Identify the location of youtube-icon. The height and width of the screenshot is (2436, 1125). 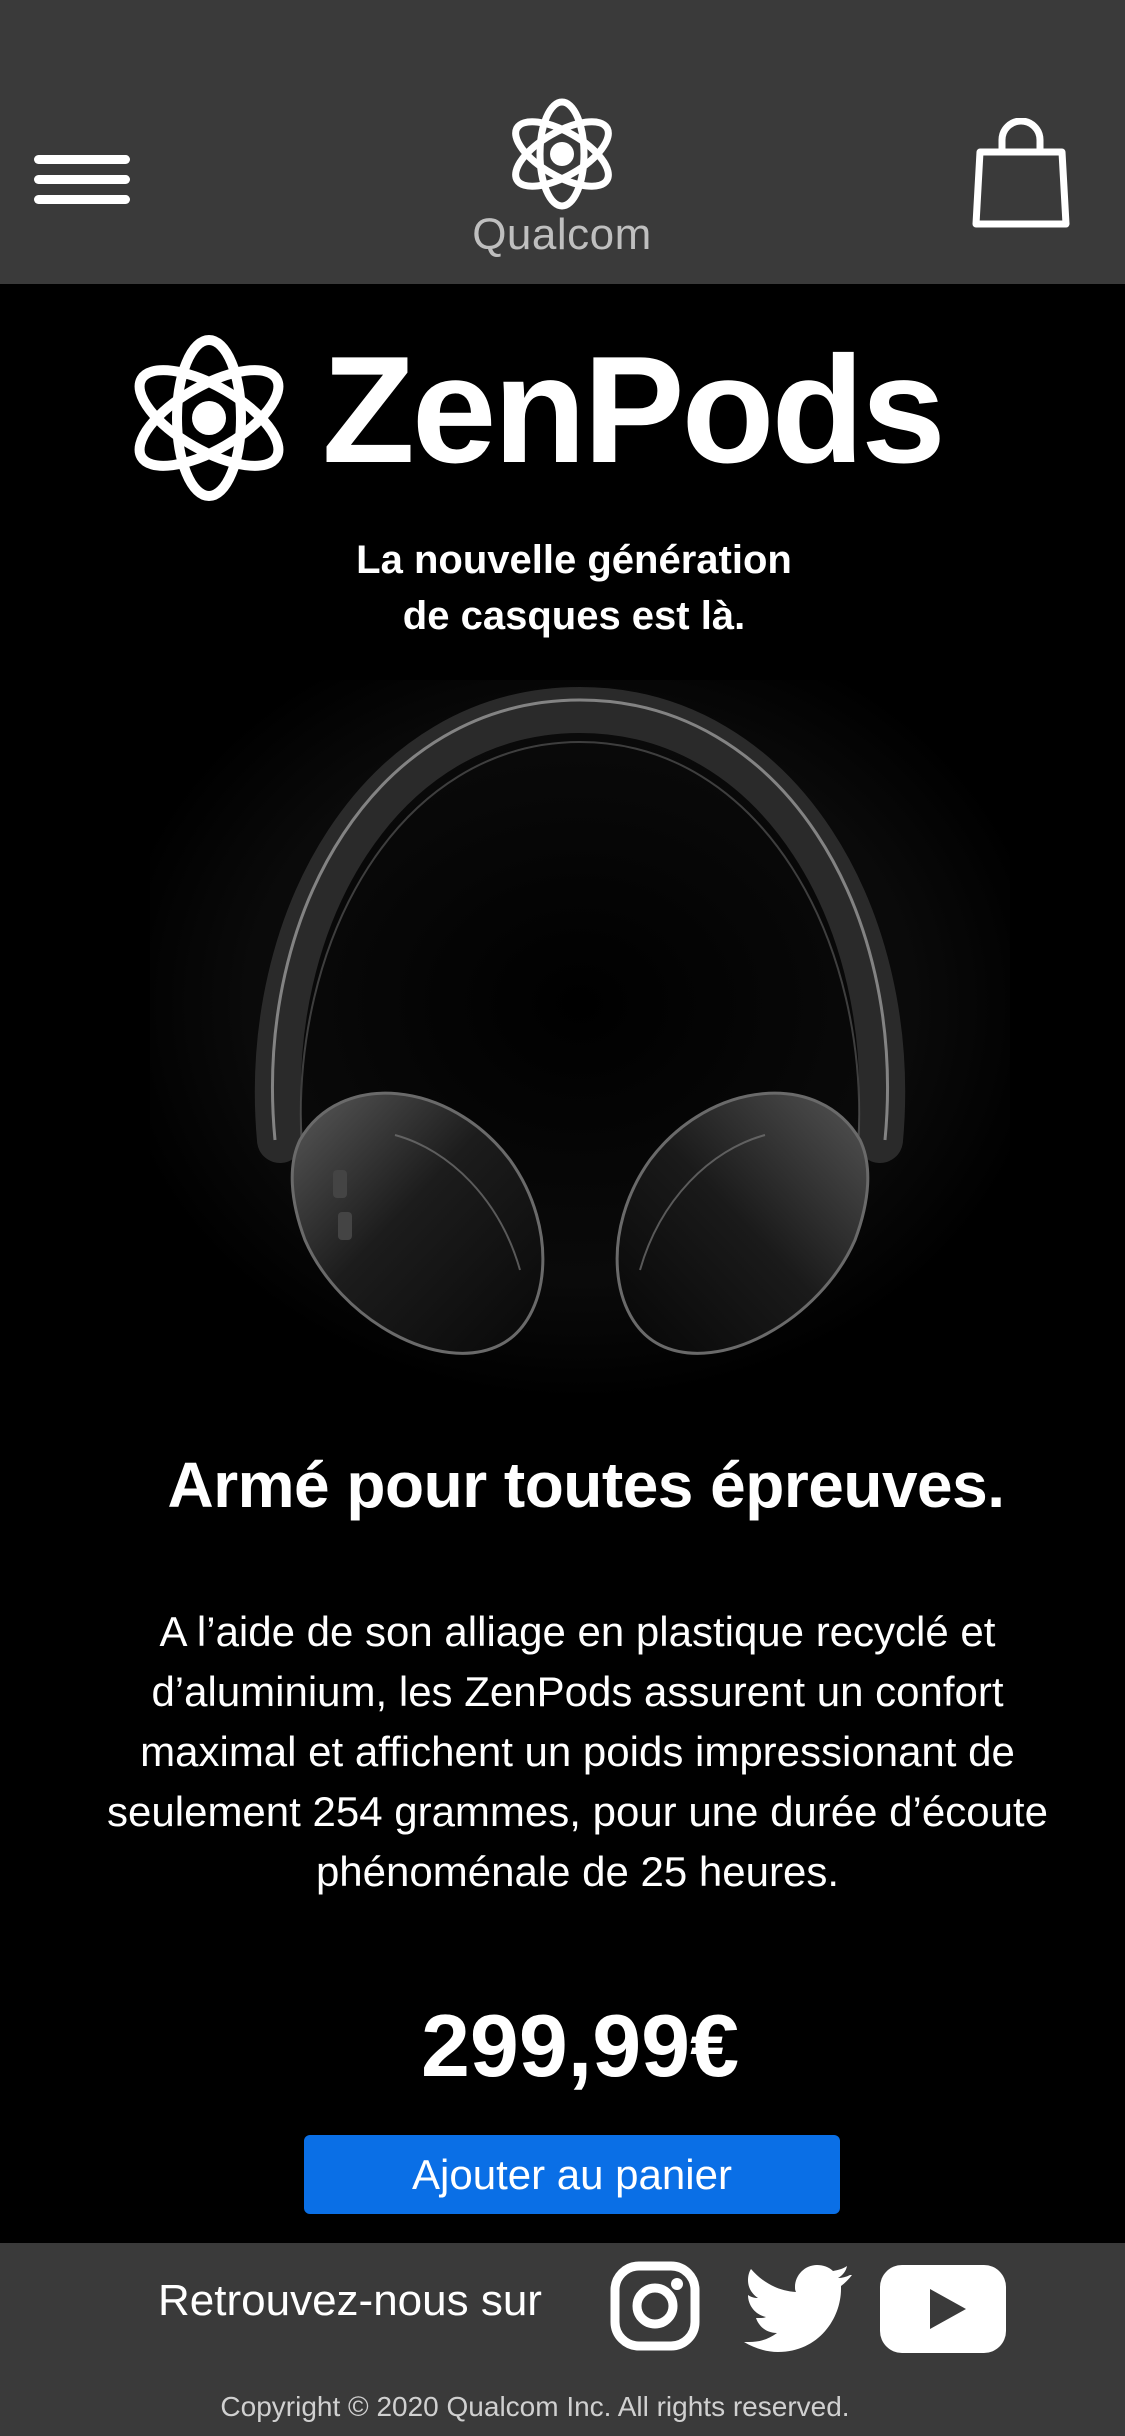
(943, 2309).